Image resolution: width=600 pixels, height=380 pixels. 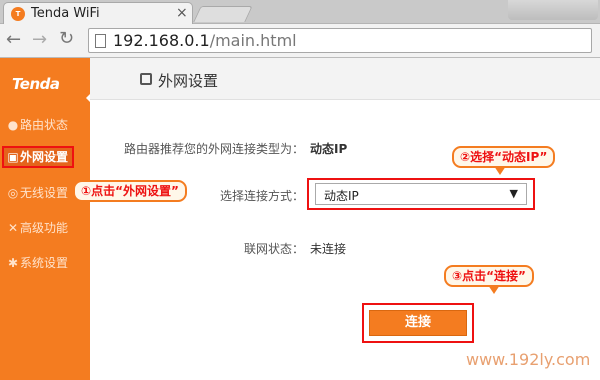 I want to click on sidebar-item-system: ✱ 系统设置, so click(x=37, y=262).